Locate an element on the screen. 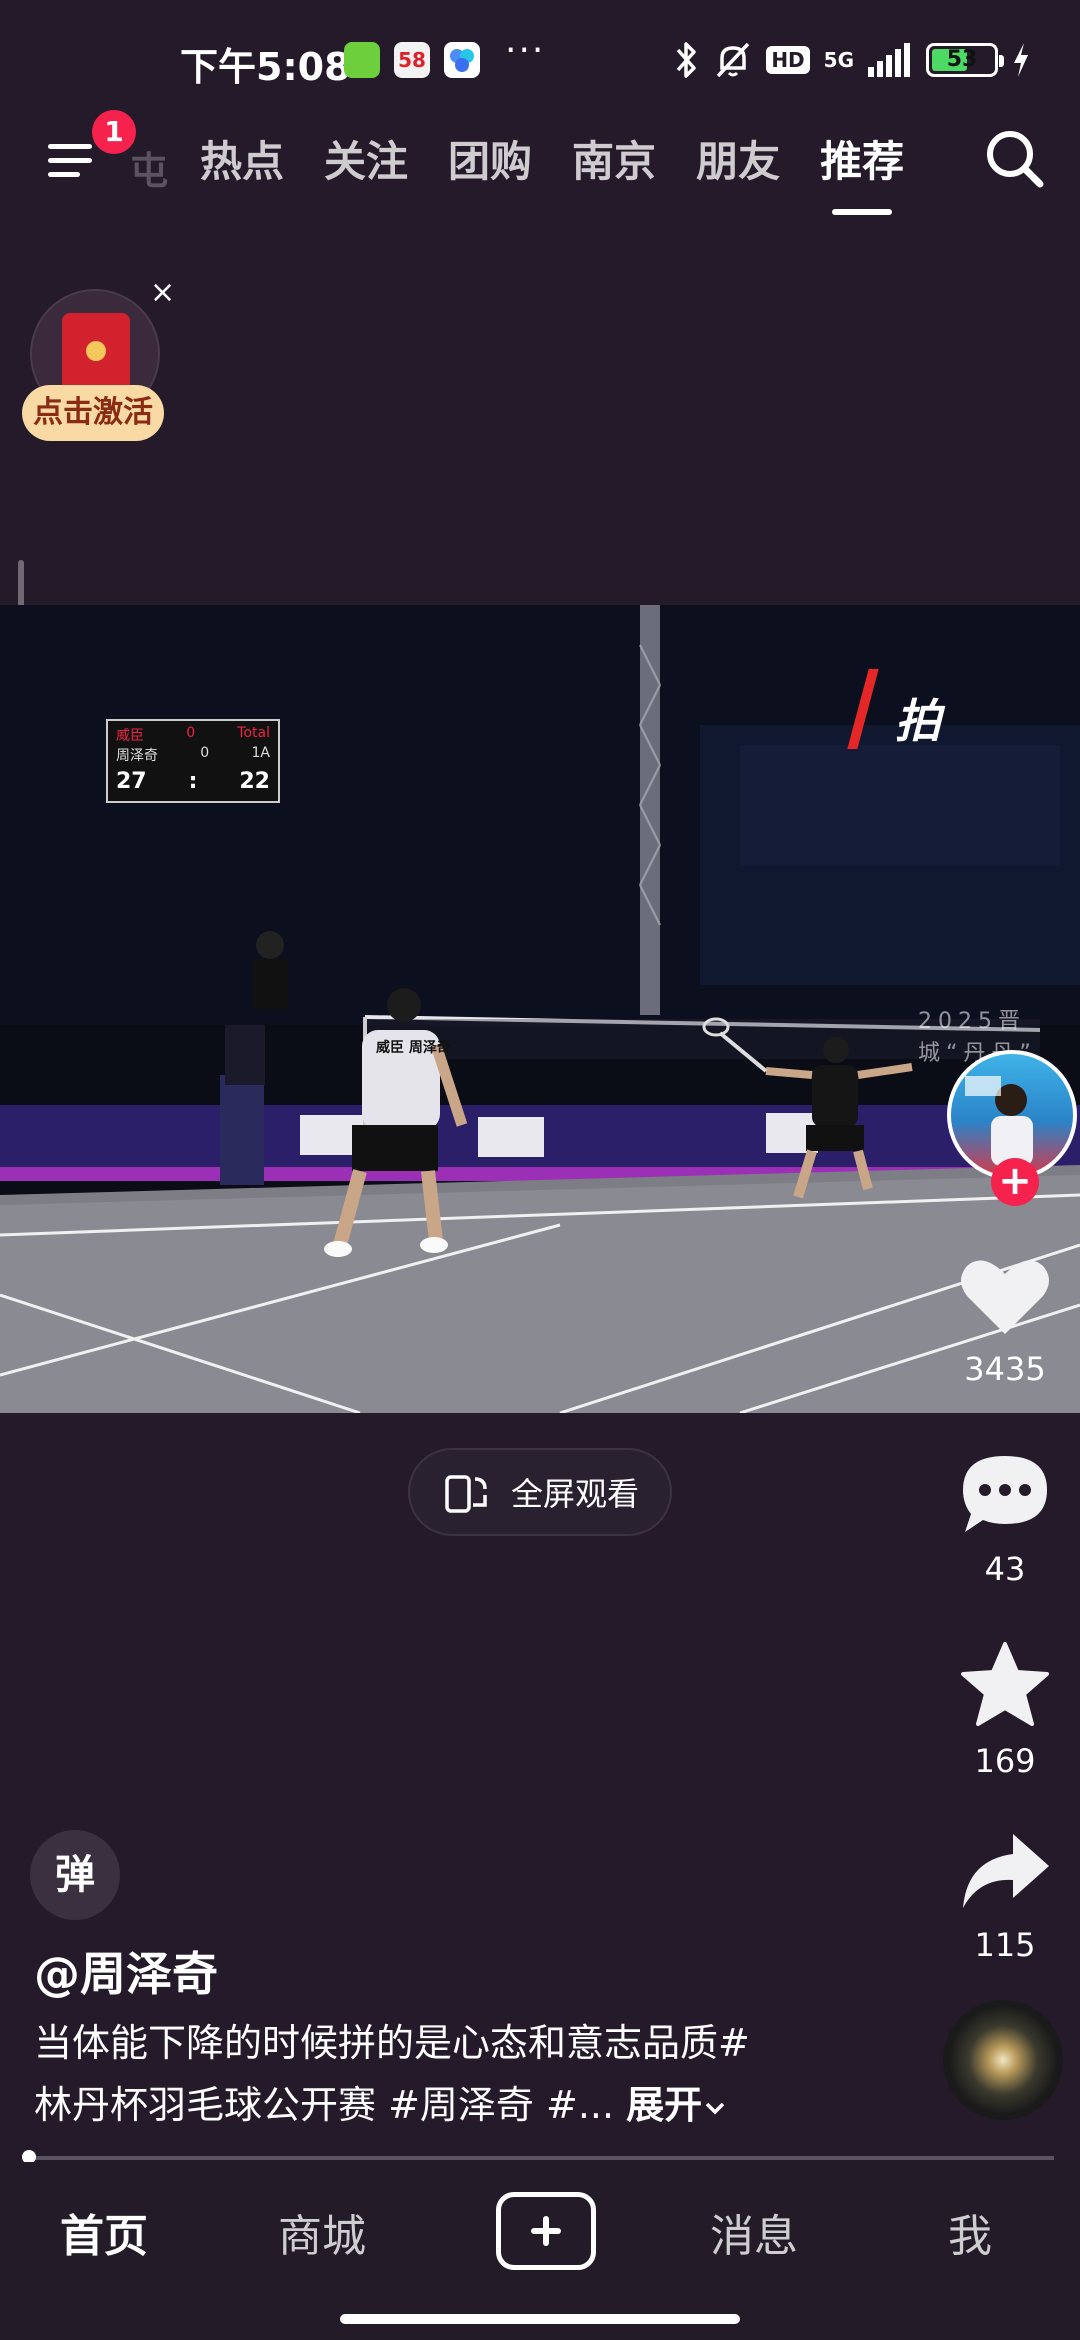 Image resolution: width=1080 pixels, height=2340 pixels. feed-tabs: 热点 关注 团购 南京 朋友 推荐 is located at coordinates (552, 171).